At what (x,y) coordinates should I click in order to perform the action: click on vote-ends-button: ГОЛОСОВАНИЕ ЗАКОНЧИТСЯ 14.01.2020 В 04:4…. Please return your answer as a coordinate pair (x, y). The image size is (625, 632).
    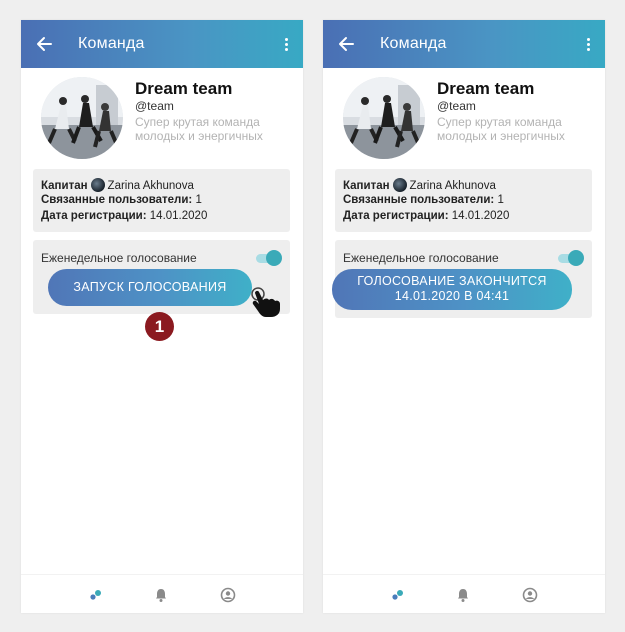
    Looking at the image, I should click on (452, 289).